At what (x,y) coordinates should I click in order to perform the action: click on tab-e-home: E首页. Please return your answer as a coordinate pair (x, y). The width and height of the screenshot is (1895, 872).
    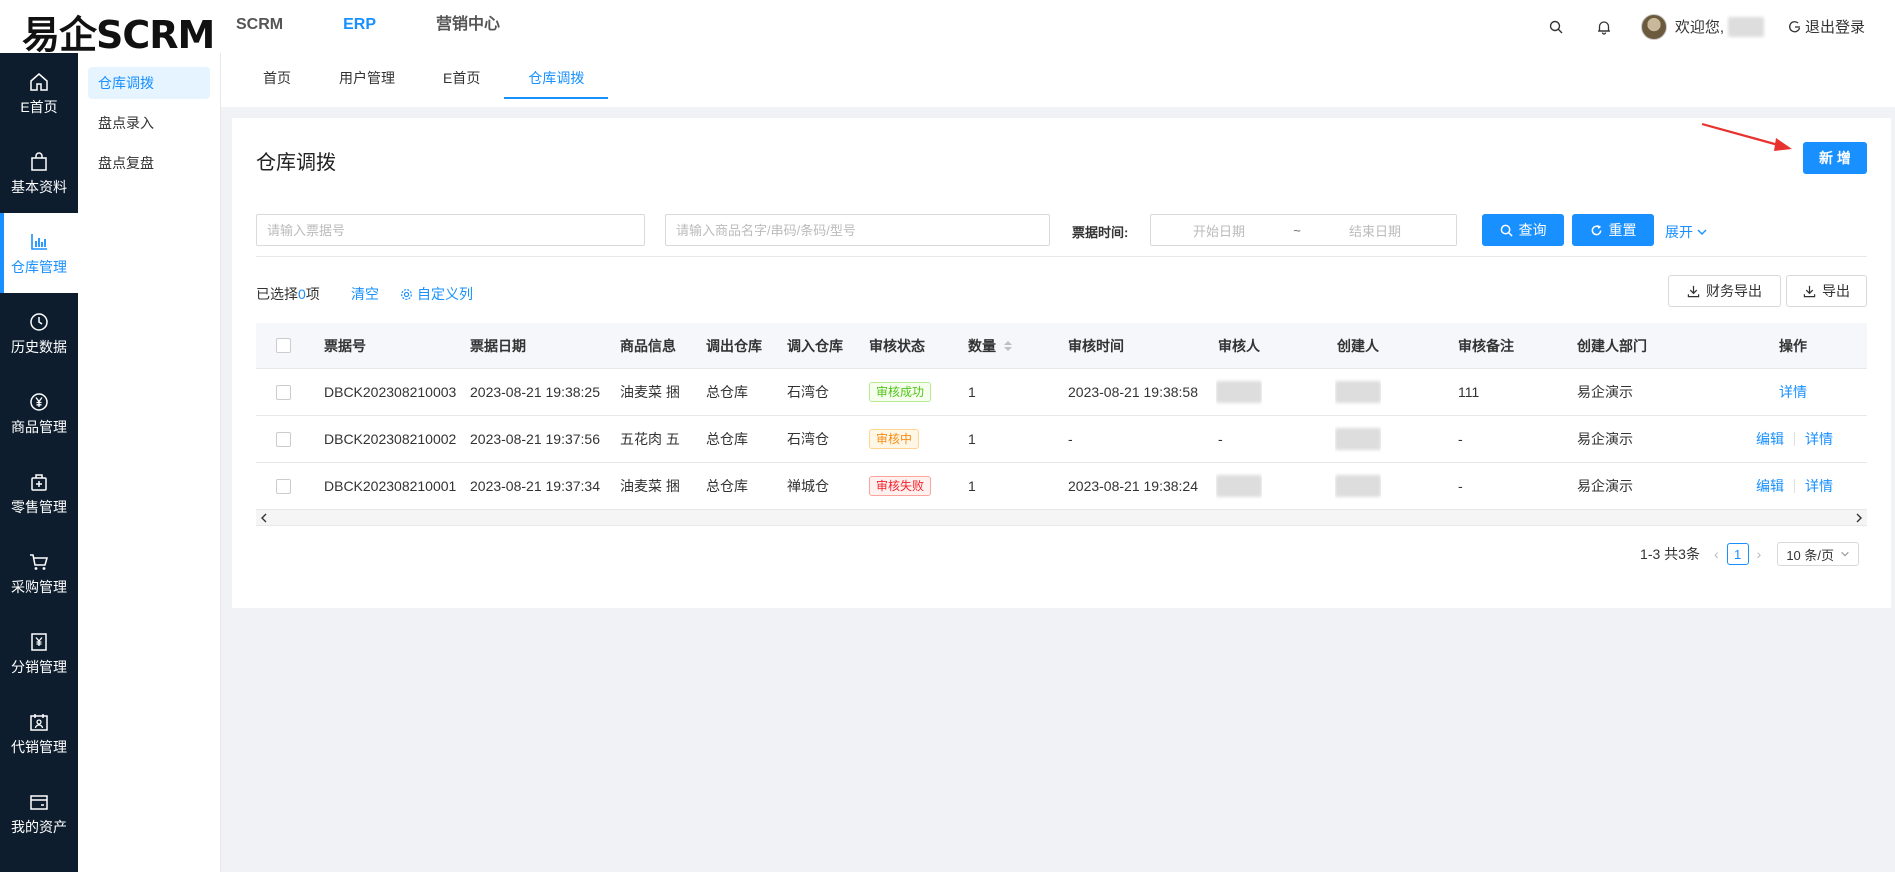
    Looking at the image, I should click on (461, 80).